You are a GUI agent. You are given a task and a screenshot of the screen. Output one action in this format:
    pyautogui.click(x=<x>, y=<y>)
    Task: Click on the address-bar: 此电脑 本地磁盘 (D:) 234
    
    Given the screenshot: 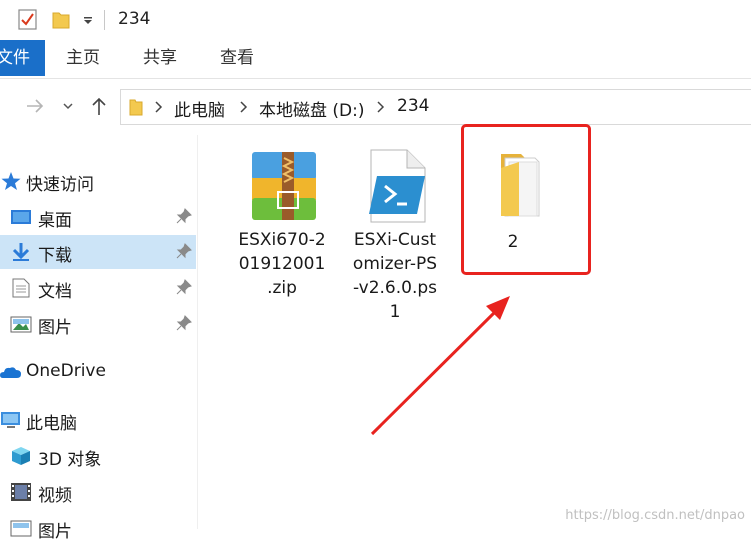 What is the action you would take?
    pyautogui.click(x=435, y=107)
    